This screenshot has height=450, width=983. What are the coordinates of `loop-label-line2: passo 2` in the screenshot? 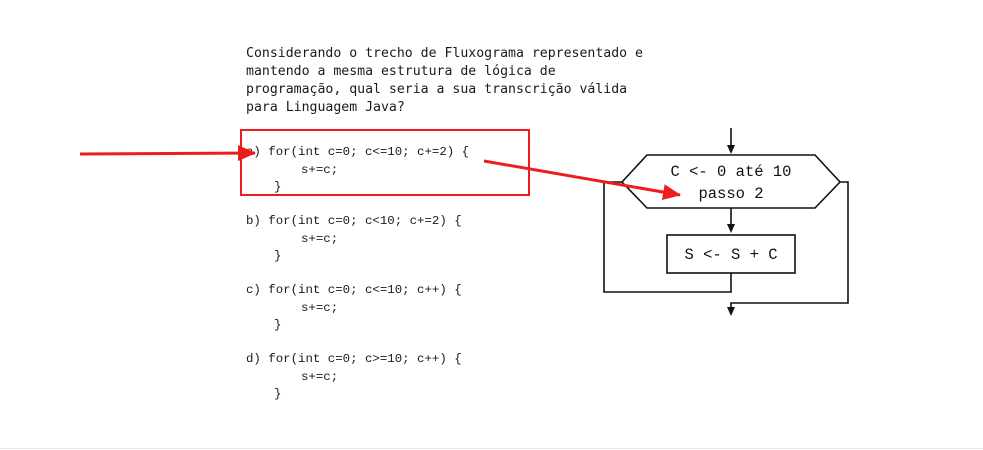 It's located at (730, 194).